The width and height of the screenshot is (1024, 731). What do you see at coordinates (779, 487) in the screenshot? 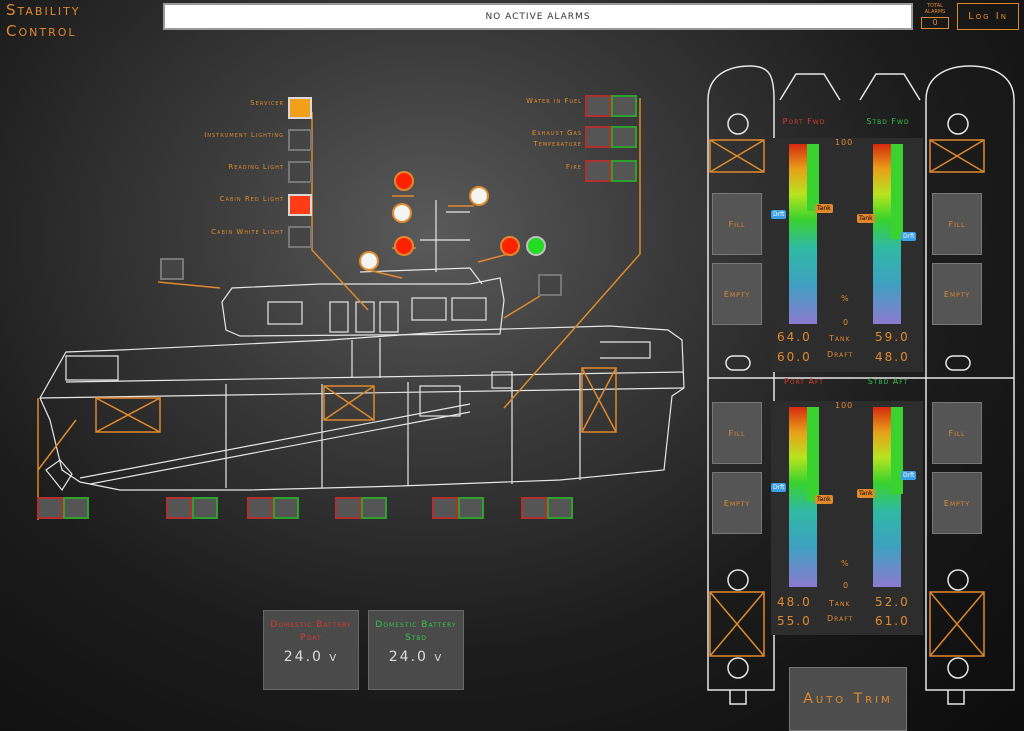
I see `port-aft-draft-tag: Drft` at bounding box center [779, 487].